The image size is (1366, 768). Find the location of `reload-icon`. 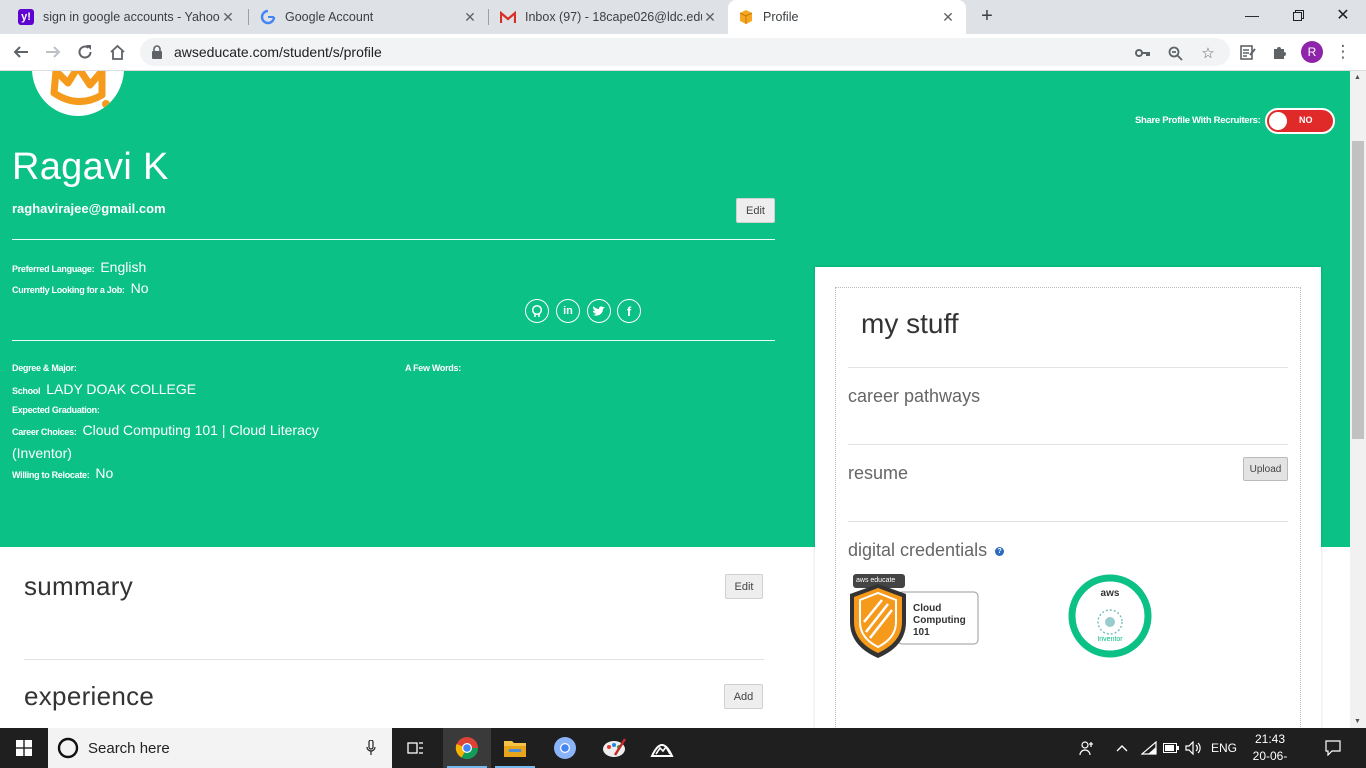

reload-icon is located at coordinates (85, 52).